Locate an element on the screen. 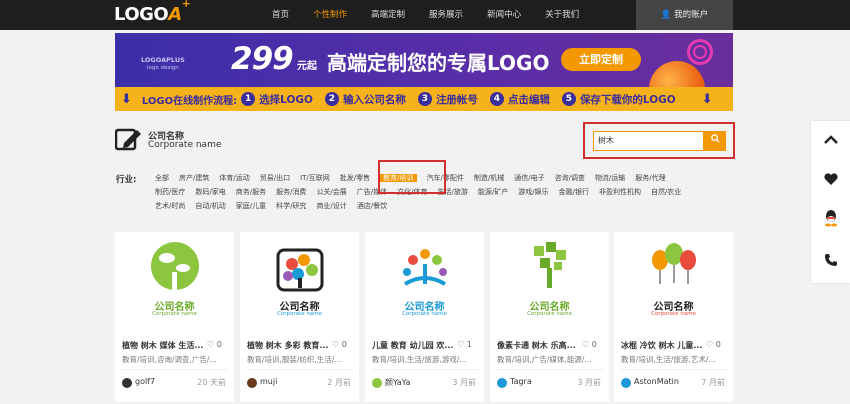 This screenshot has width=850, height=404. decor-ball is located at coordinates (677, 75).